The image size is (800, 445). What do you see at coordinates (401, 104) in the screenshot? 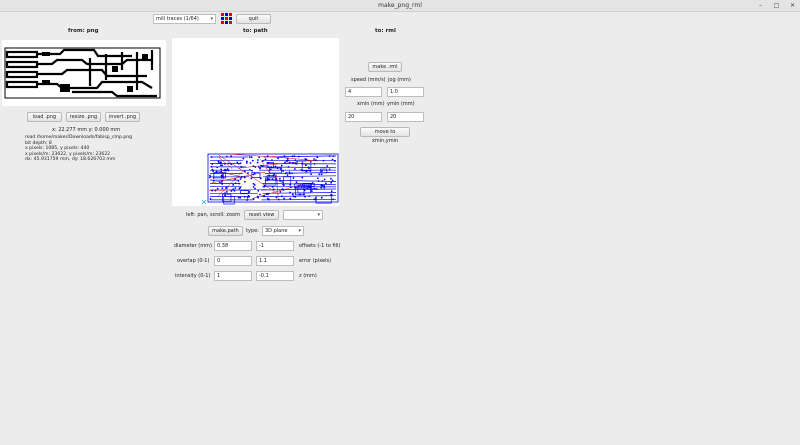
I see `ymin-label: ymin (mm)` at bounding box center [401, 104].